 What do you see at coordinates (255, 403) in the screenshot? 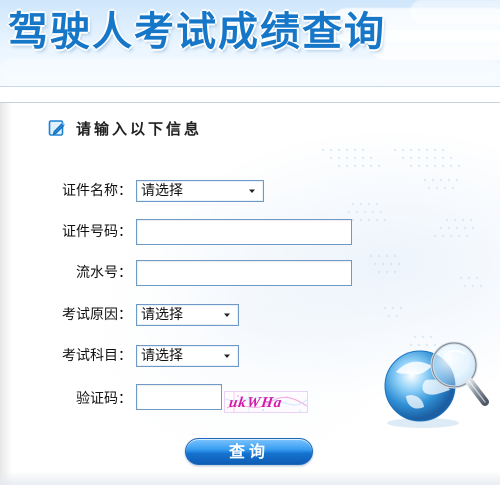
I see `captcha-text: ukWHa` at bounding box center [255, 403].